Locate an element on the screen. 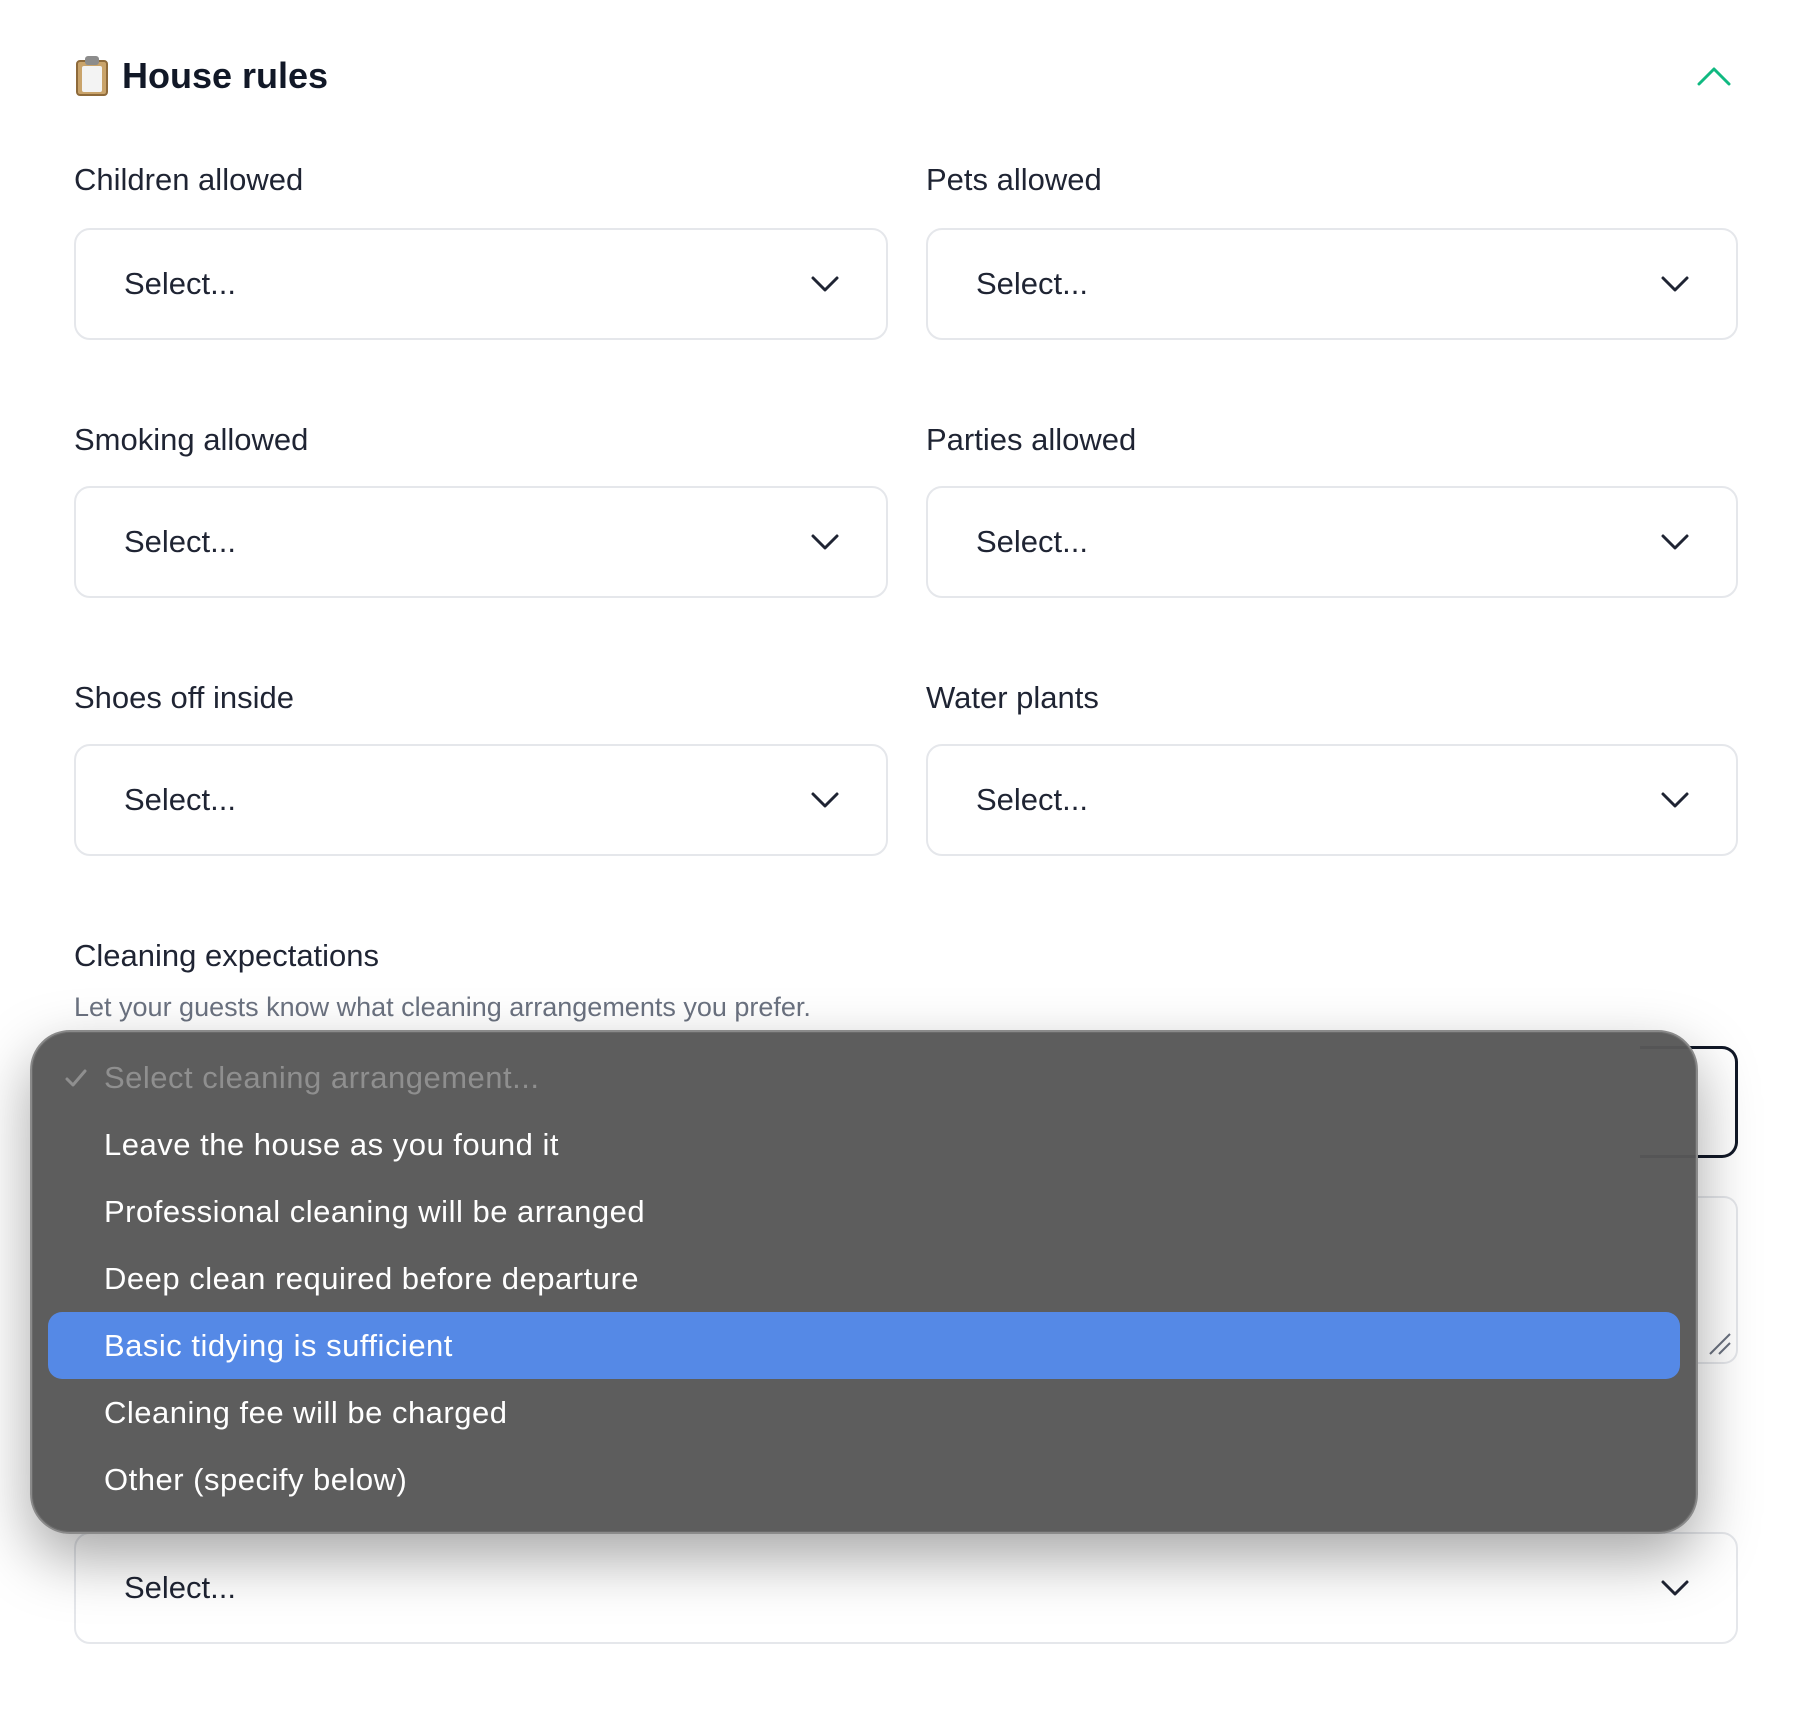 The height and width of the screenshot is (1712, 1800). cleaning-expectations-label: Cleaning expectations is located at coordinates (227, 955).